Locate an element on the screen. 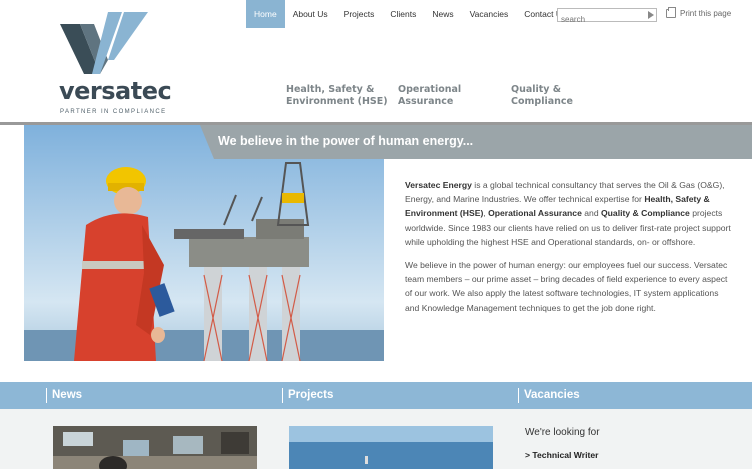 The image size is (752, 469). service-hse-line1: Health, Safety & is located at coordinates (330, 89).